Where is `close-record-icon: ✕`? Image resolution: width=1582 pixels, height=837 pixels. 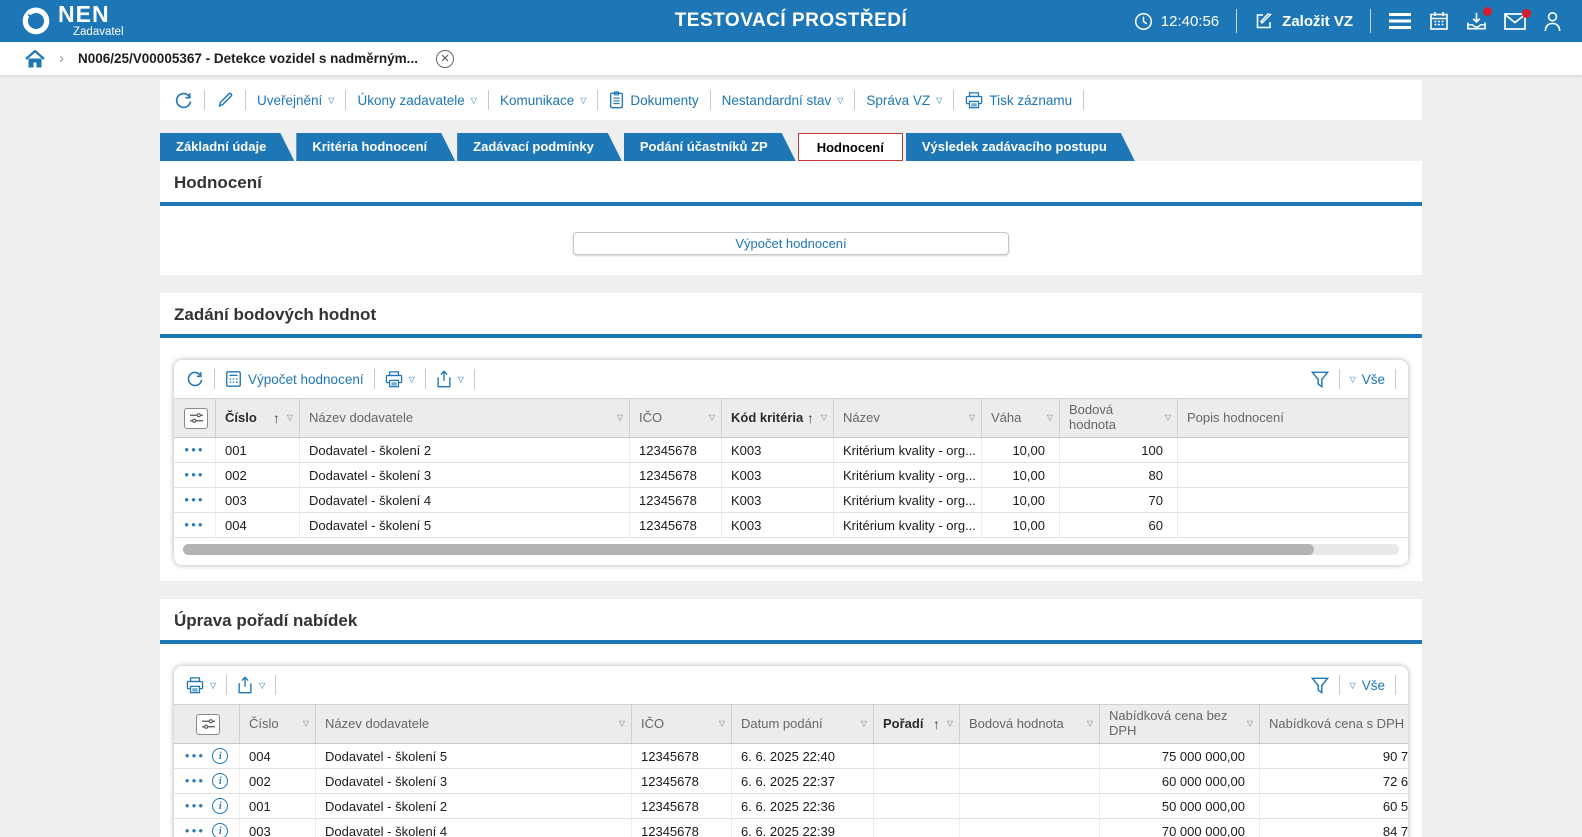
close-record-icon: ✕ is located at coordinates (444, 58).